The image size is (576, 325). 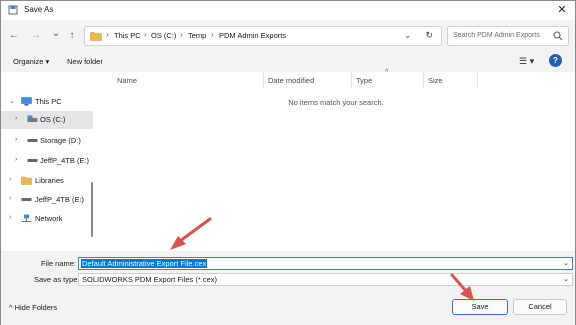 I want to click on breadcrumb-pdm-admin-exports: PDM Admin Exports, so click(x=252, y=35).